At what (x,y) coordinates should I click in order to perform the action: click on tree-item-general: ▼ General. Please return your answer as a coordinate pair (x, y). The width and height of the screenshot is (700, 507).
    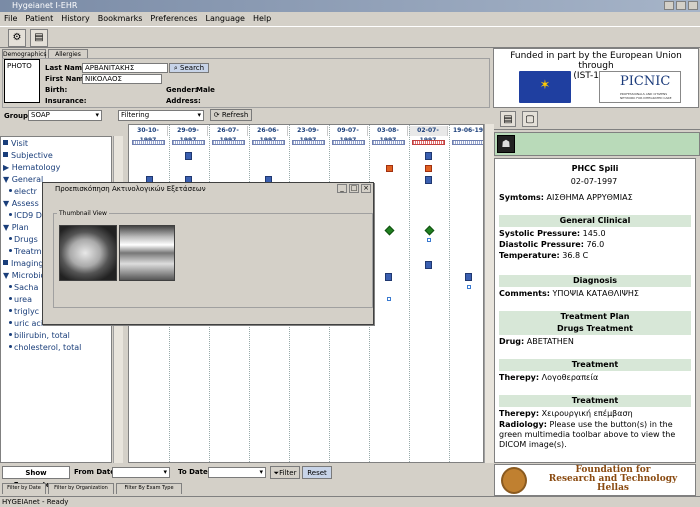
    Looking at the image, I should click on (23, 179).